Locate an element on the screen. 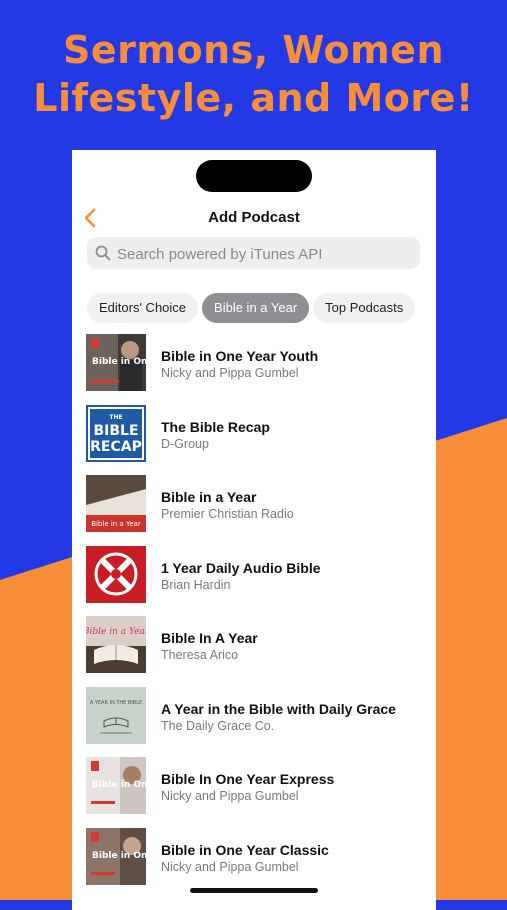 This screenshot has height=910, width=507. headline-line-1: Sermons, Women is located at coordinates (253, 50).